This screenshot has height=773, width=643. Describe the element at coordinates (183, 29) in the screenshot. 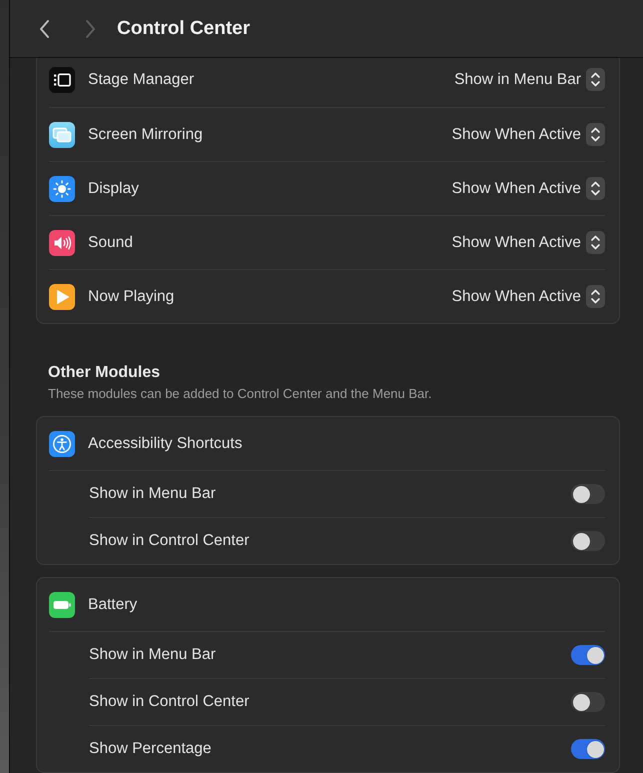

I see `window-title: Control Center` at that location.